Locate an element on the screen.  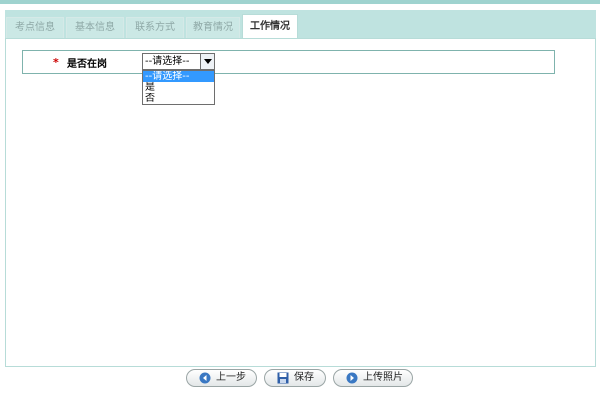
upload-photo-button: 上传照片 is located at coordinates (373, 378).